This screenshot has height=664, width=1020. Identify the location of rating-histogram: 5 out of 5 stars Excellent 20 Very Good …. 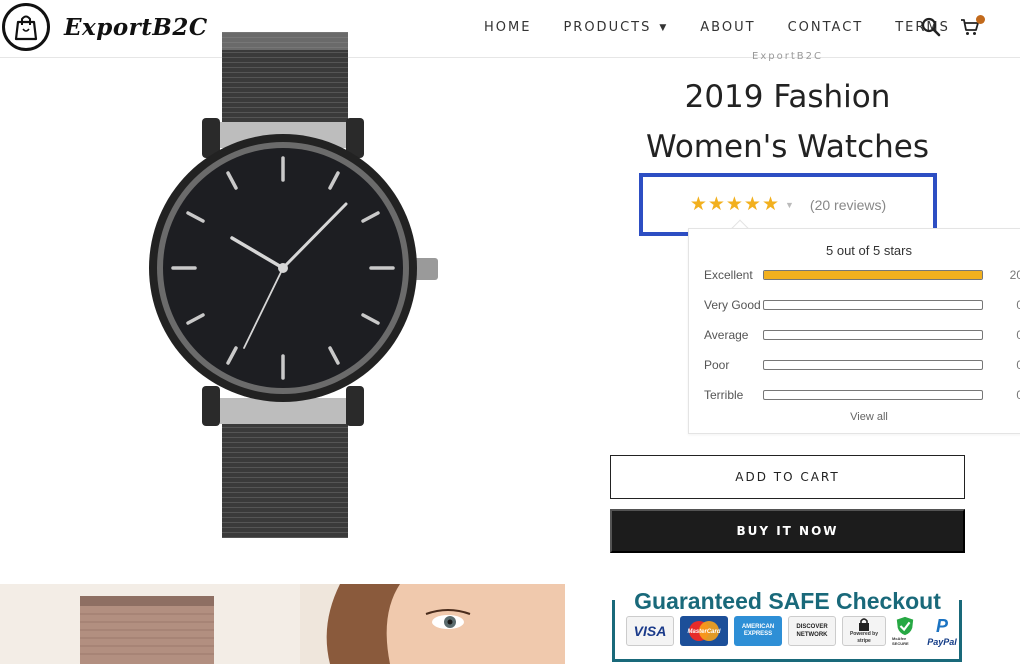
(854, 331).